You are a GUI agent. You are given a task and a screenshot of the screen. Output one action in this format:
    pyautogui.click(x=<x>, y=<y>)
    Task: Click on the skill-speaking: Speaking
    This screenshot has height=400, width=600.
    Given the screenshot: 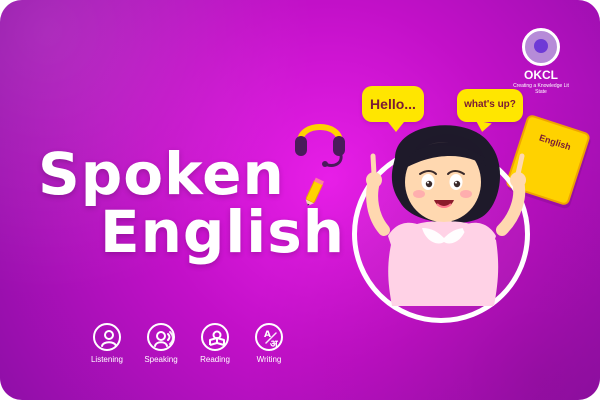 What is the action you would take?
    pyautogui.click(x=161, y=343)
    